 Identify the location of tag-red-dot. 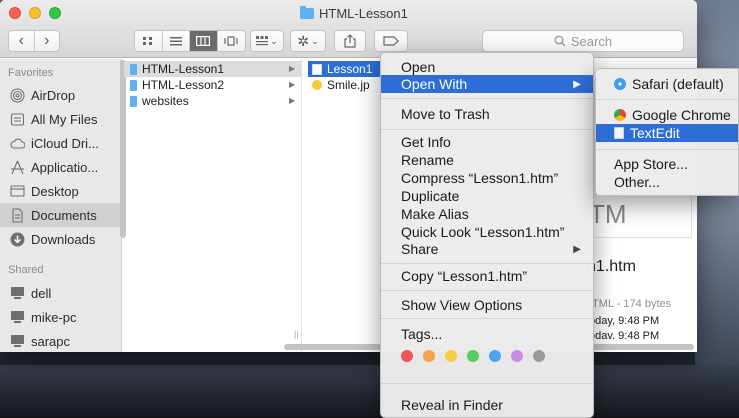
(407, 356).